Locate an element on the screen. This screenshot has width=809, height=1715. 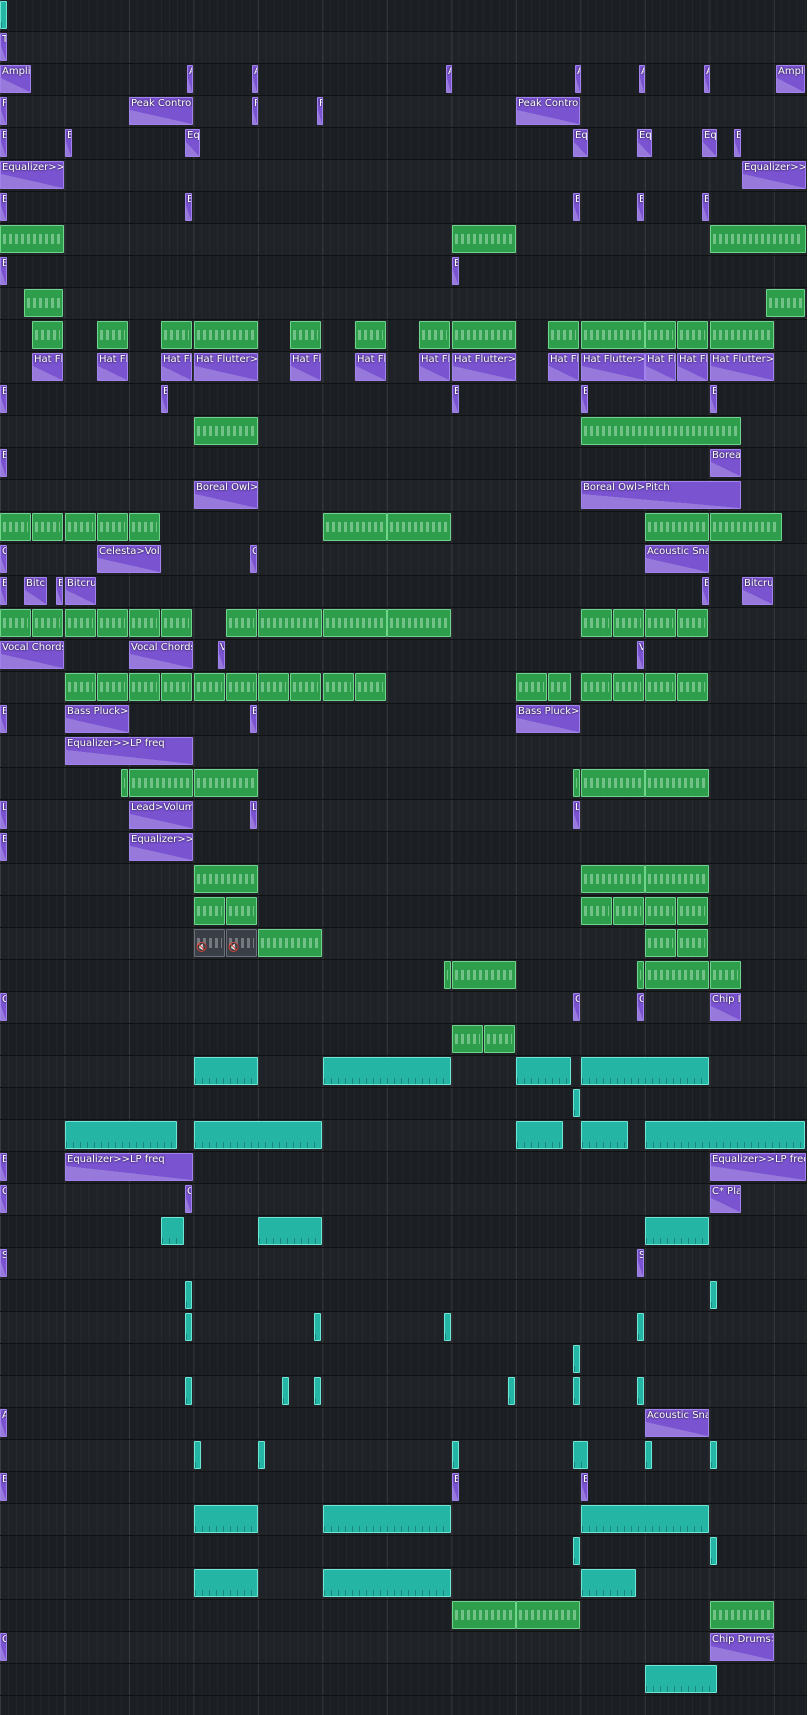
automation-clip: Eq is located at coordinates (644, 143).